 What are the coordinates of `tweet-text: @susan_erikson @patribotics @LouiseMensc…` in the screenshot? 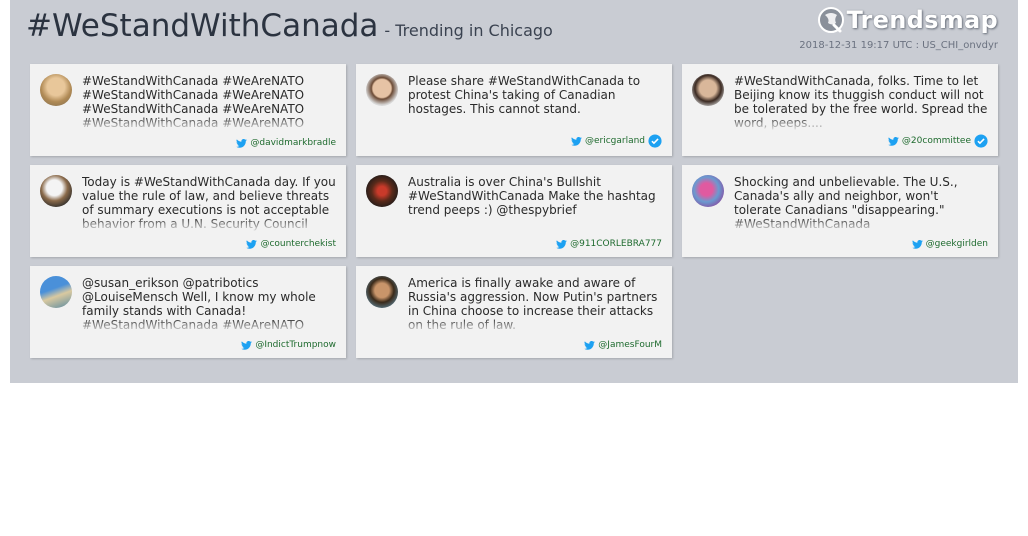 It's located at (209, 304).